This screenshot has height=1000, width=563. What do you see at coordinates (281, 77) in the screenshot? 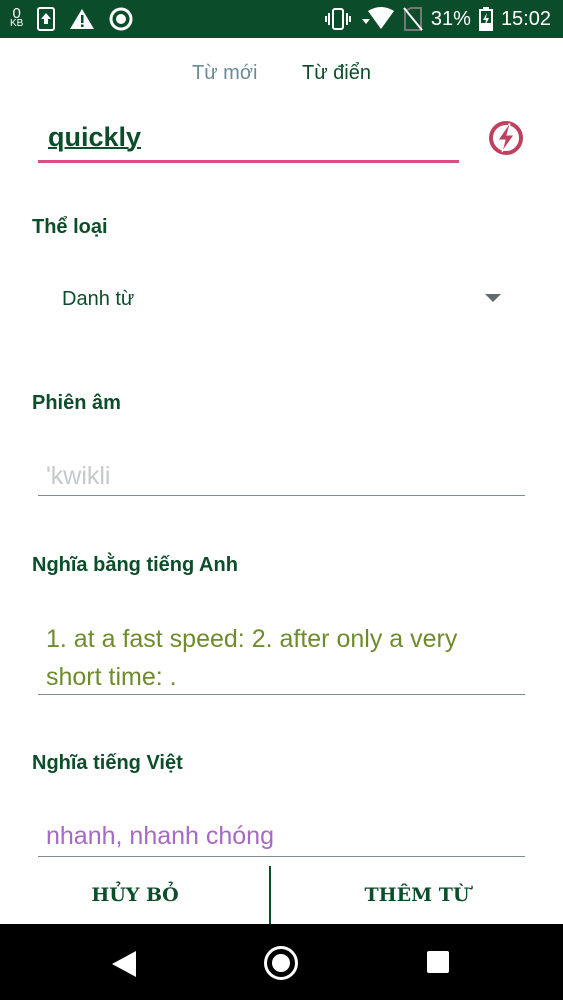
I see `tab-bar: Từ mới Từ điển` at bounding box center [281, 77].